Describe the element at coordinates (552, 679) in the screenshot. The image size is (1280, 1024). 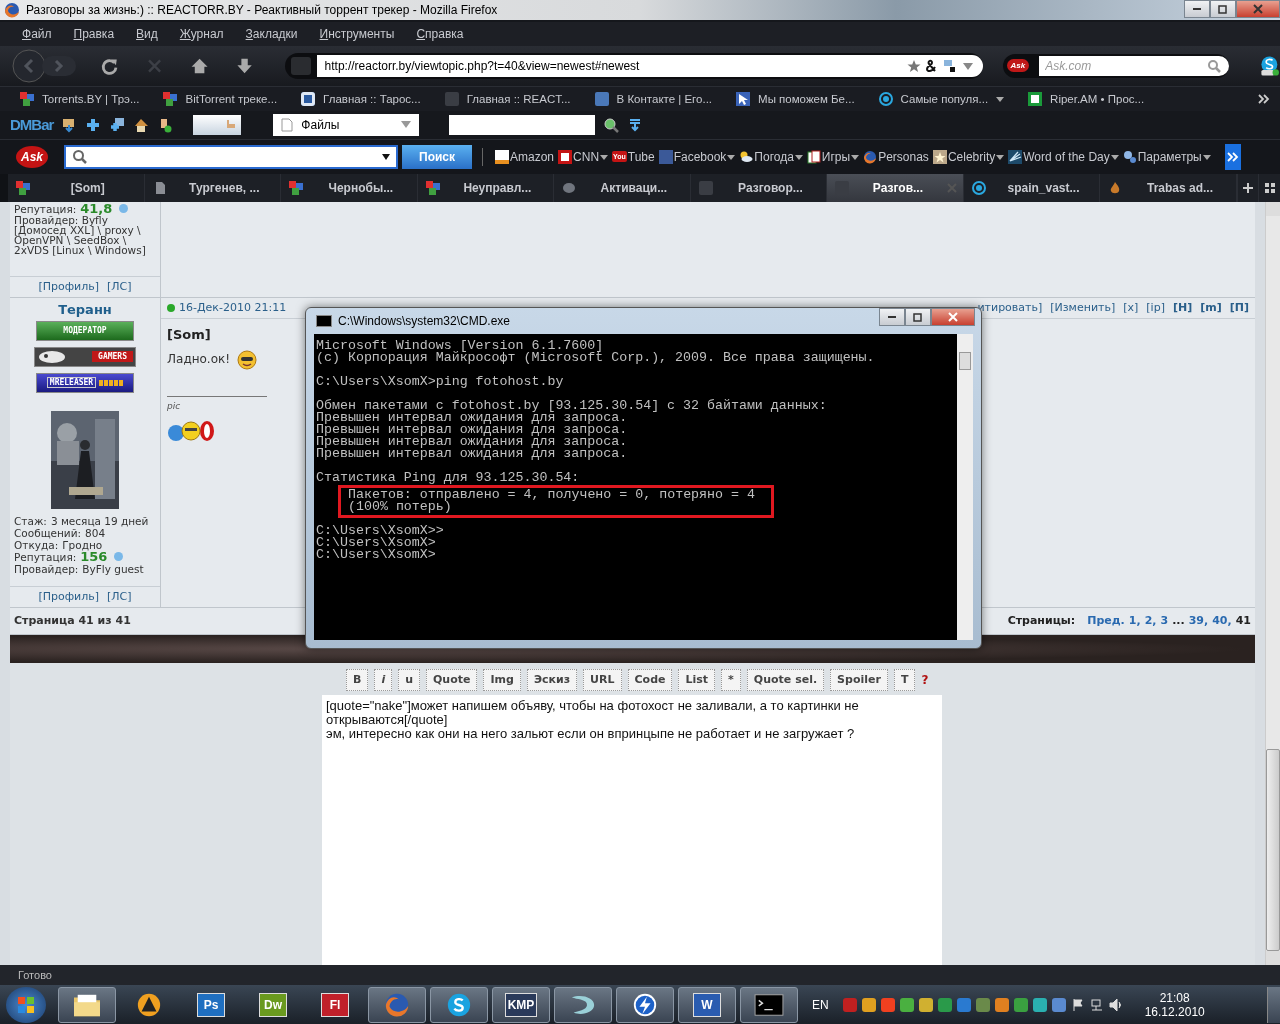
I see `format-button: Эскиз` at that location.